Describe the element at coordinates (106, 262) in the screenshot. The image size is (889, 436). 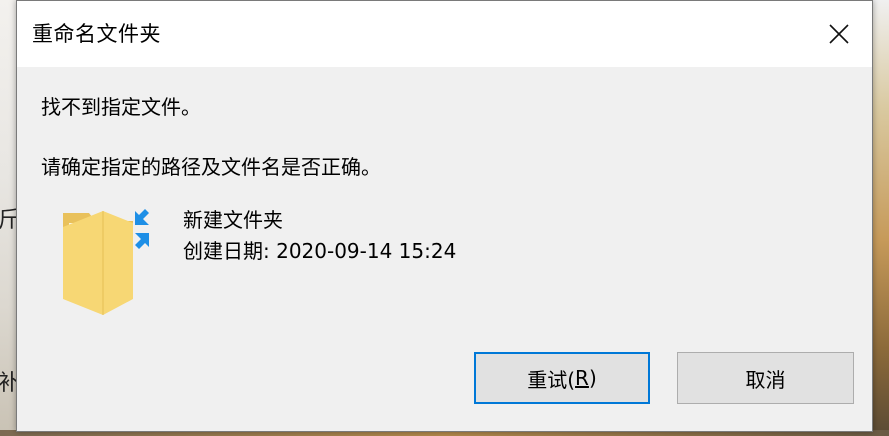
I see `folder-icon` at that location.